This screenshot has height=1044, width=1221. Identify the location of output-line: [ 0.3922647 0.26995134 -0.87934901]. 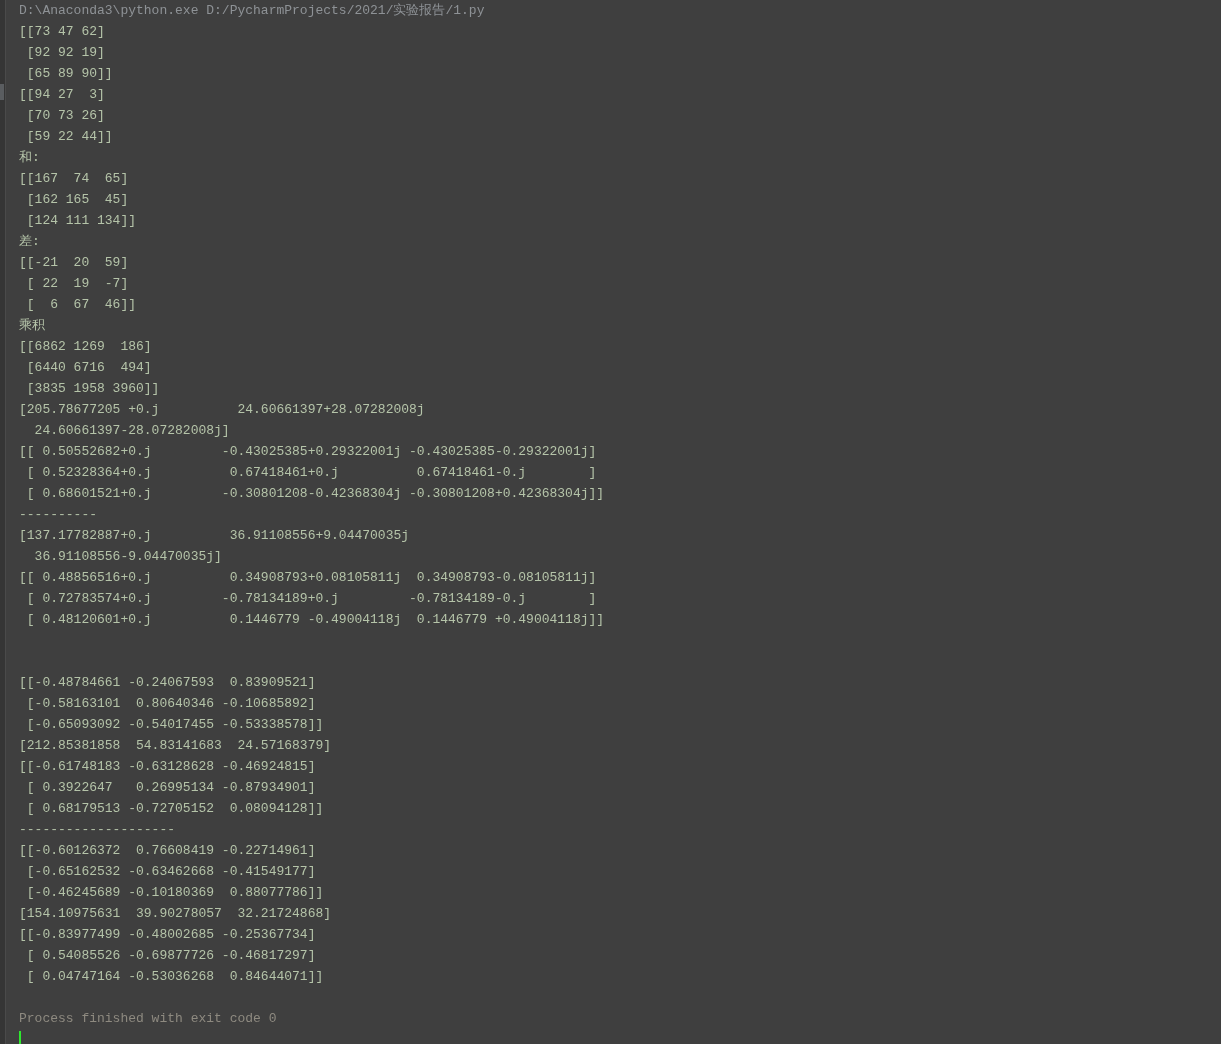
(170, 787).